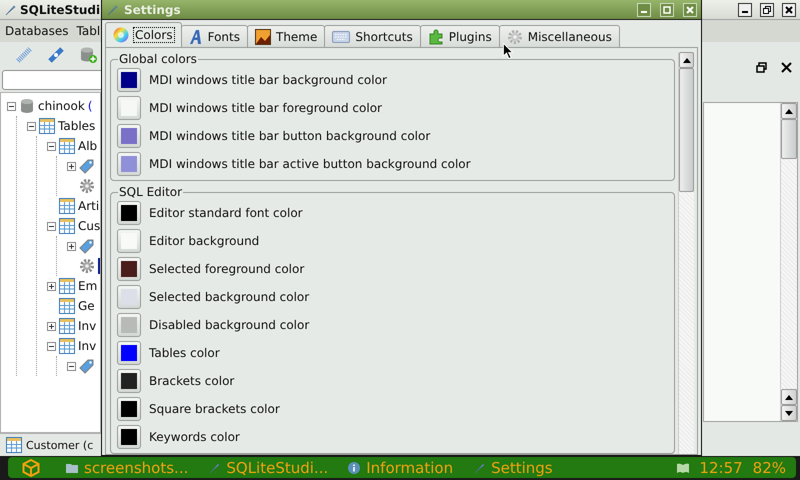 This screenshot has width=800, height=480. Describe the element at coordinates (143, 34) in the screenshot. I see `settings-tab: Colors` at that location.